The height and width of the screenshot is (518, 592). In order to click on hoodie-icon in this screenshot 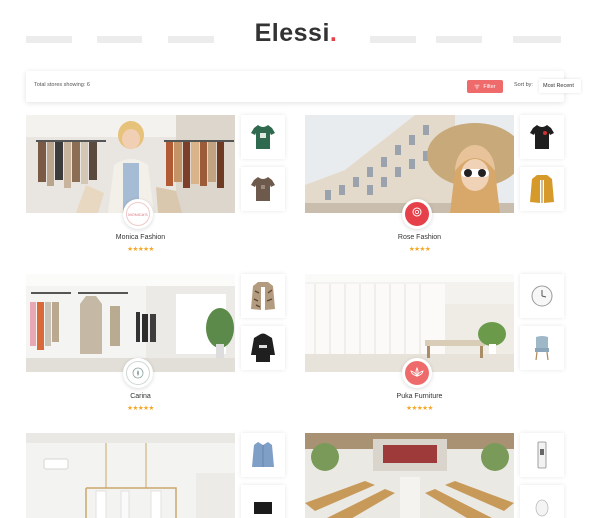, I will do `click(263, 347)`.